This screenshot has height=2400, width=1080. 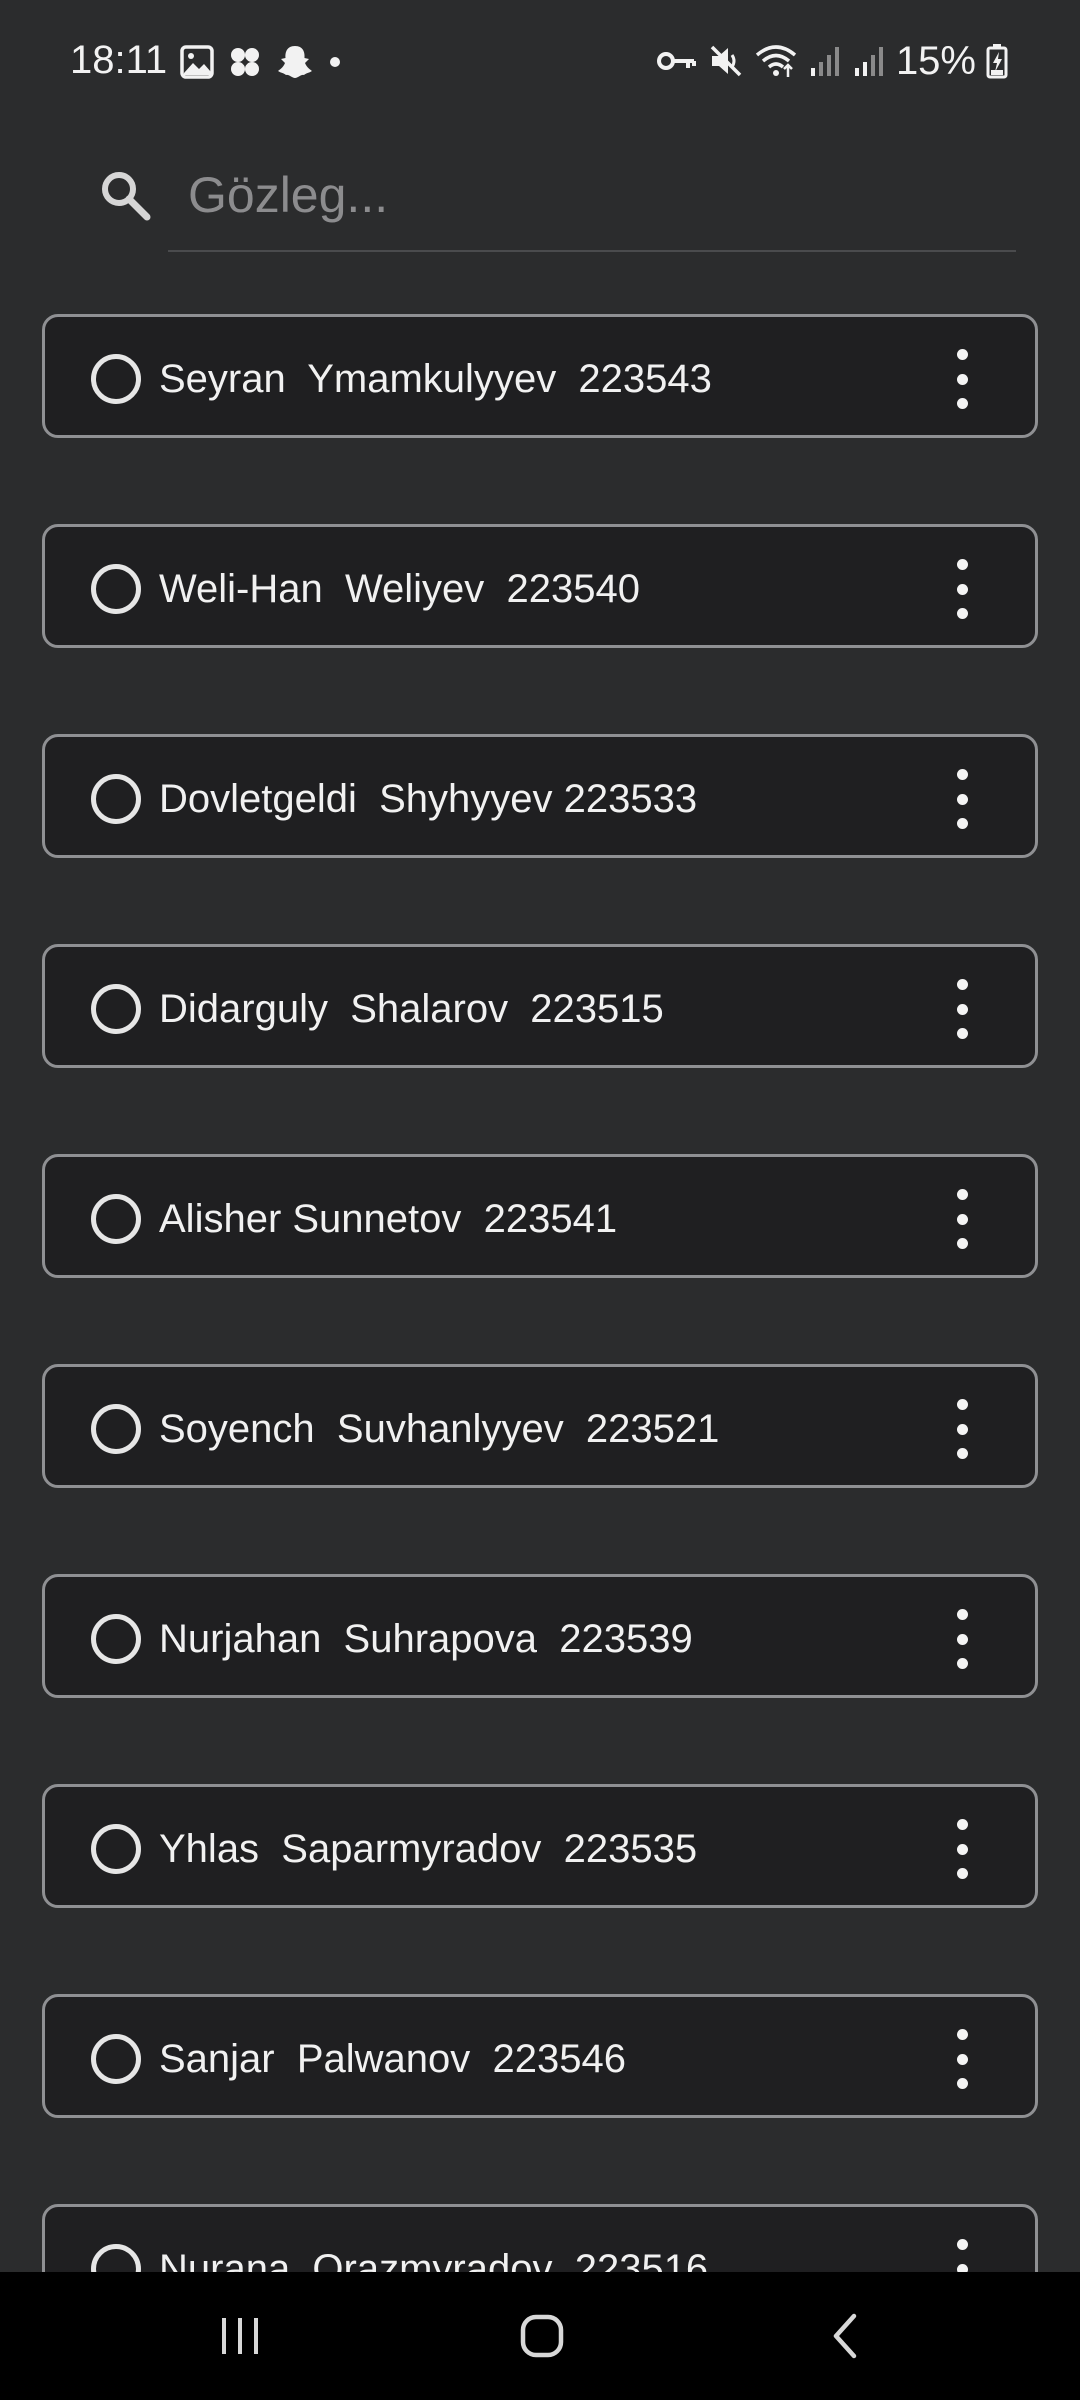 What do you see at coordinates (592, 196) in the screenshot?
I see `search-input` at bounding box center [592, 196].